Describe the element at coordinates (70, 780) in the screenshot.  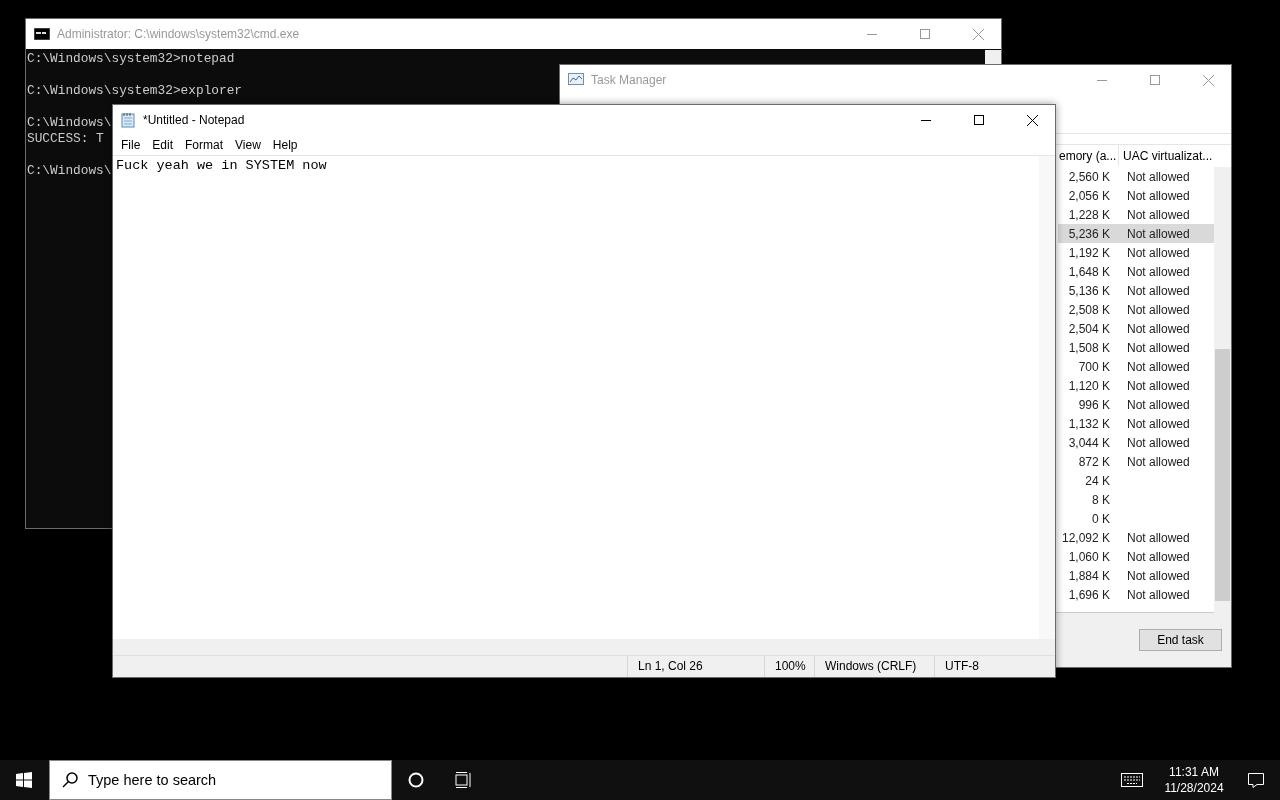
I see `search-icon` at that location.